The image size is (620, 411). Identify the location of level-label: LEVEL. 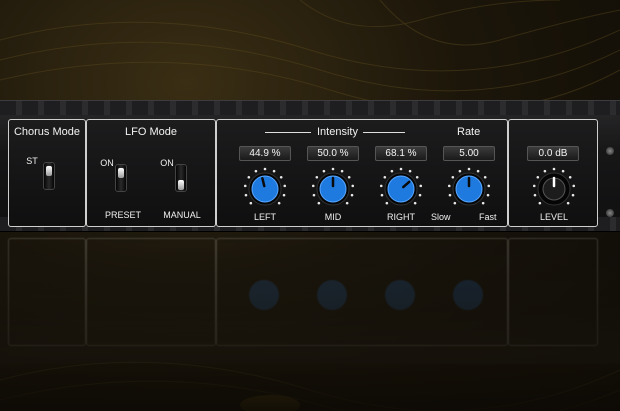
(554, 217).